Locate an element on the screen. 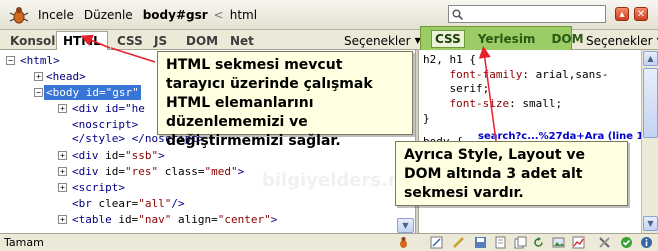 The image size is (658, 251). pencil-icon is located at coordinates (458, 242).